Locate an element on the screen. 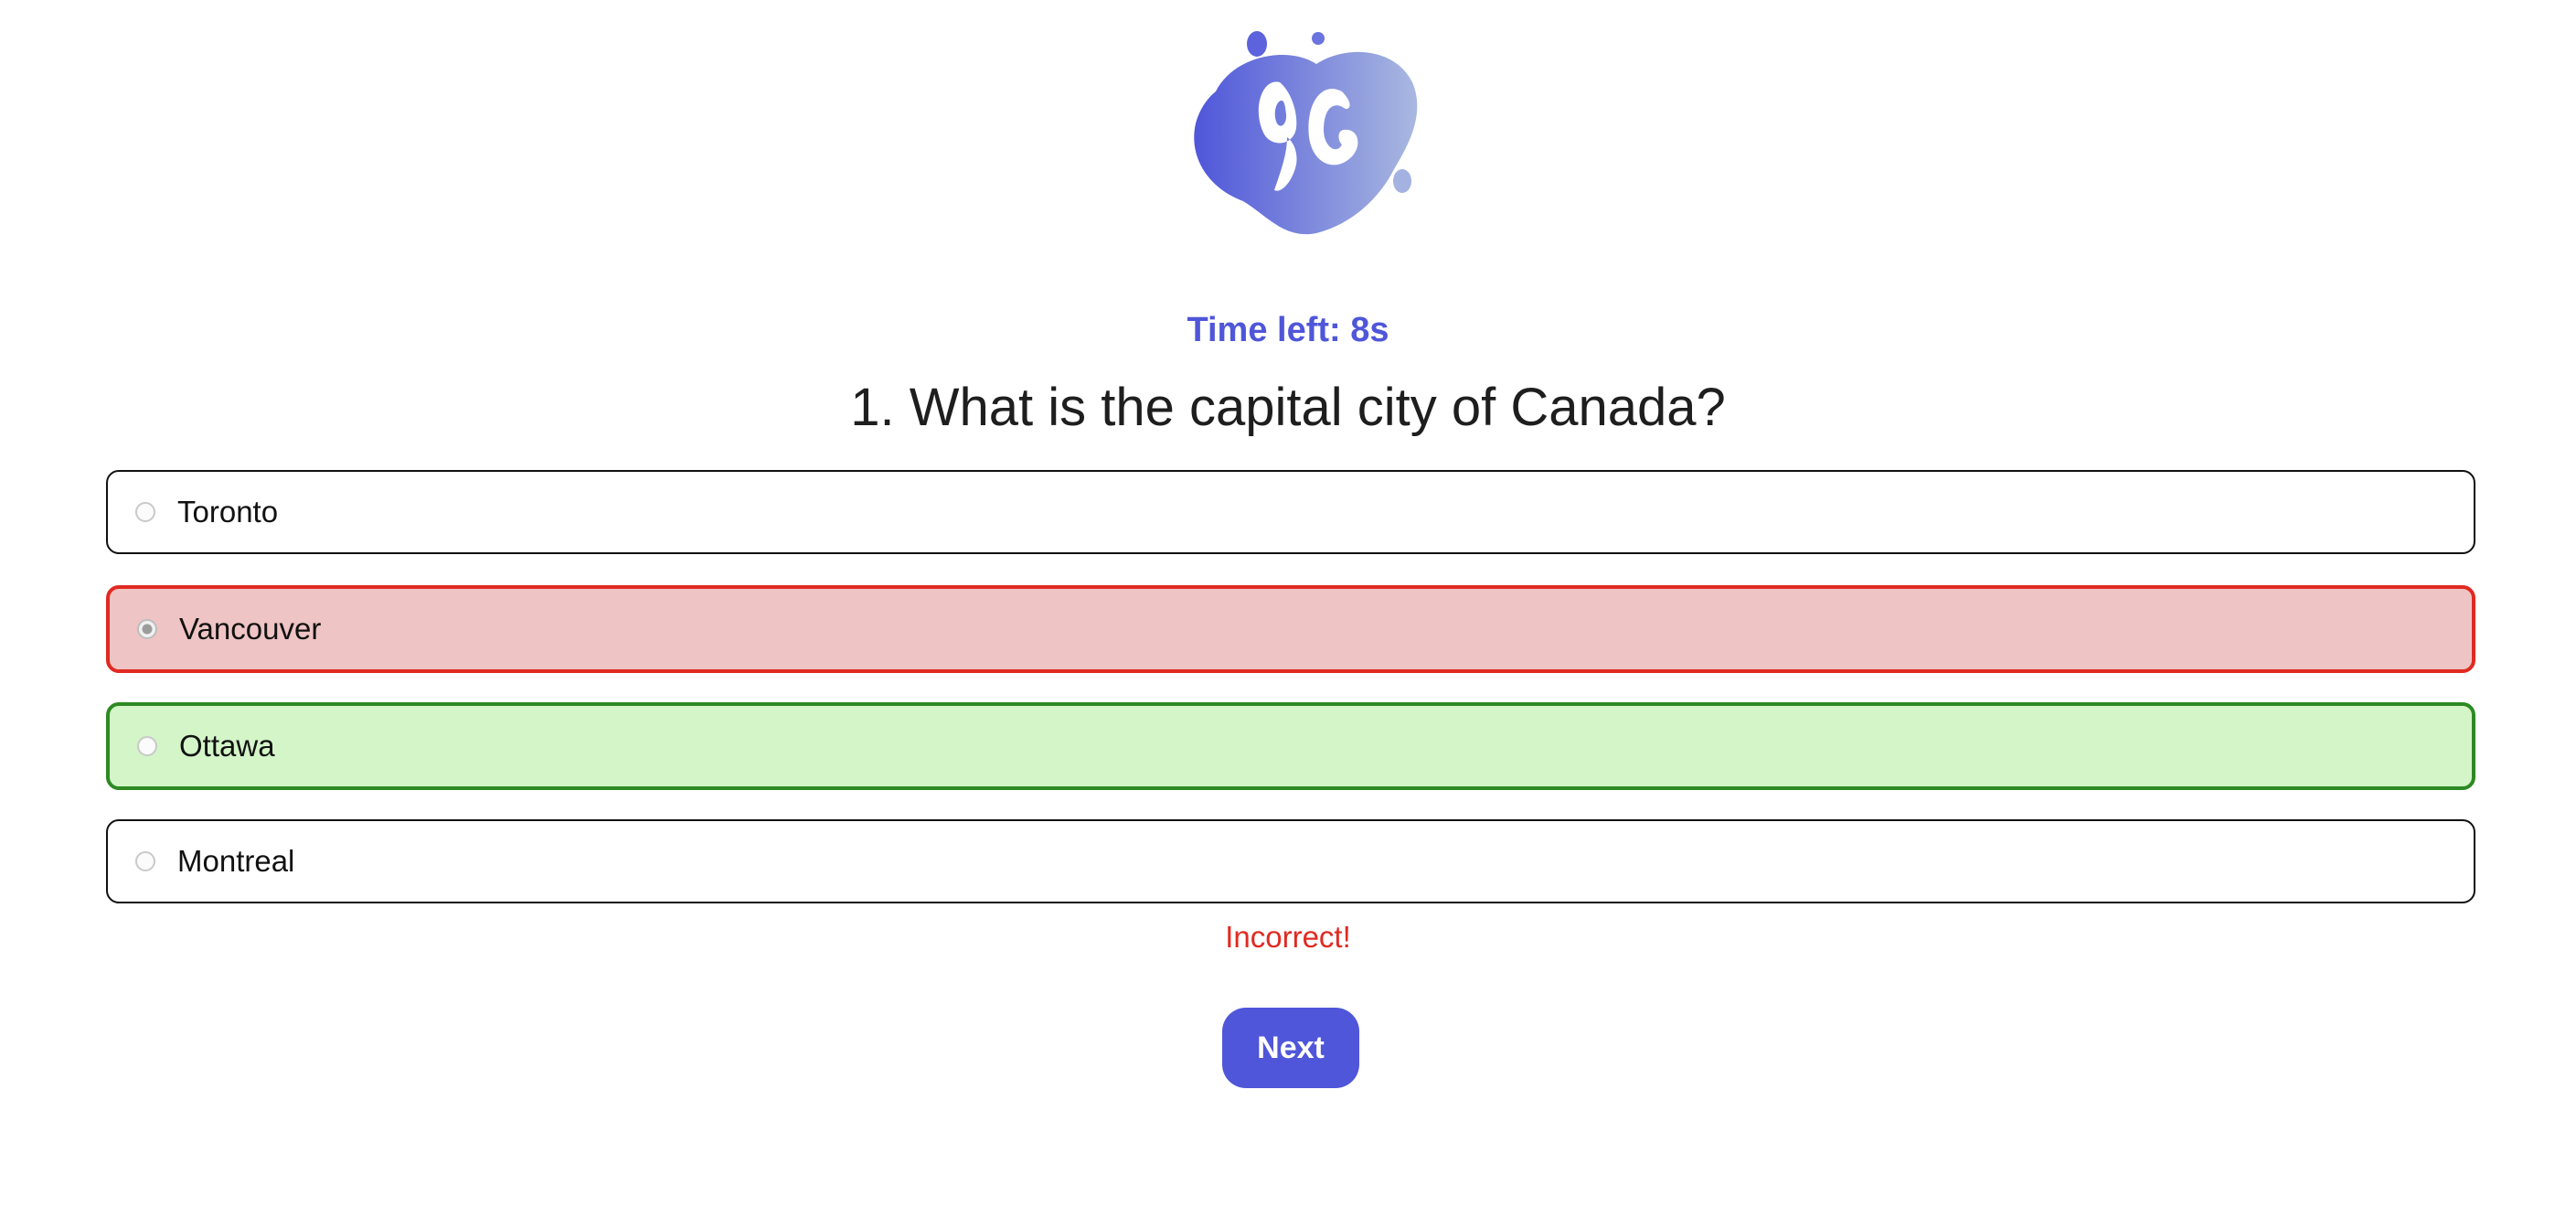  next-button: Next is located at coordinates (1291, 1048).